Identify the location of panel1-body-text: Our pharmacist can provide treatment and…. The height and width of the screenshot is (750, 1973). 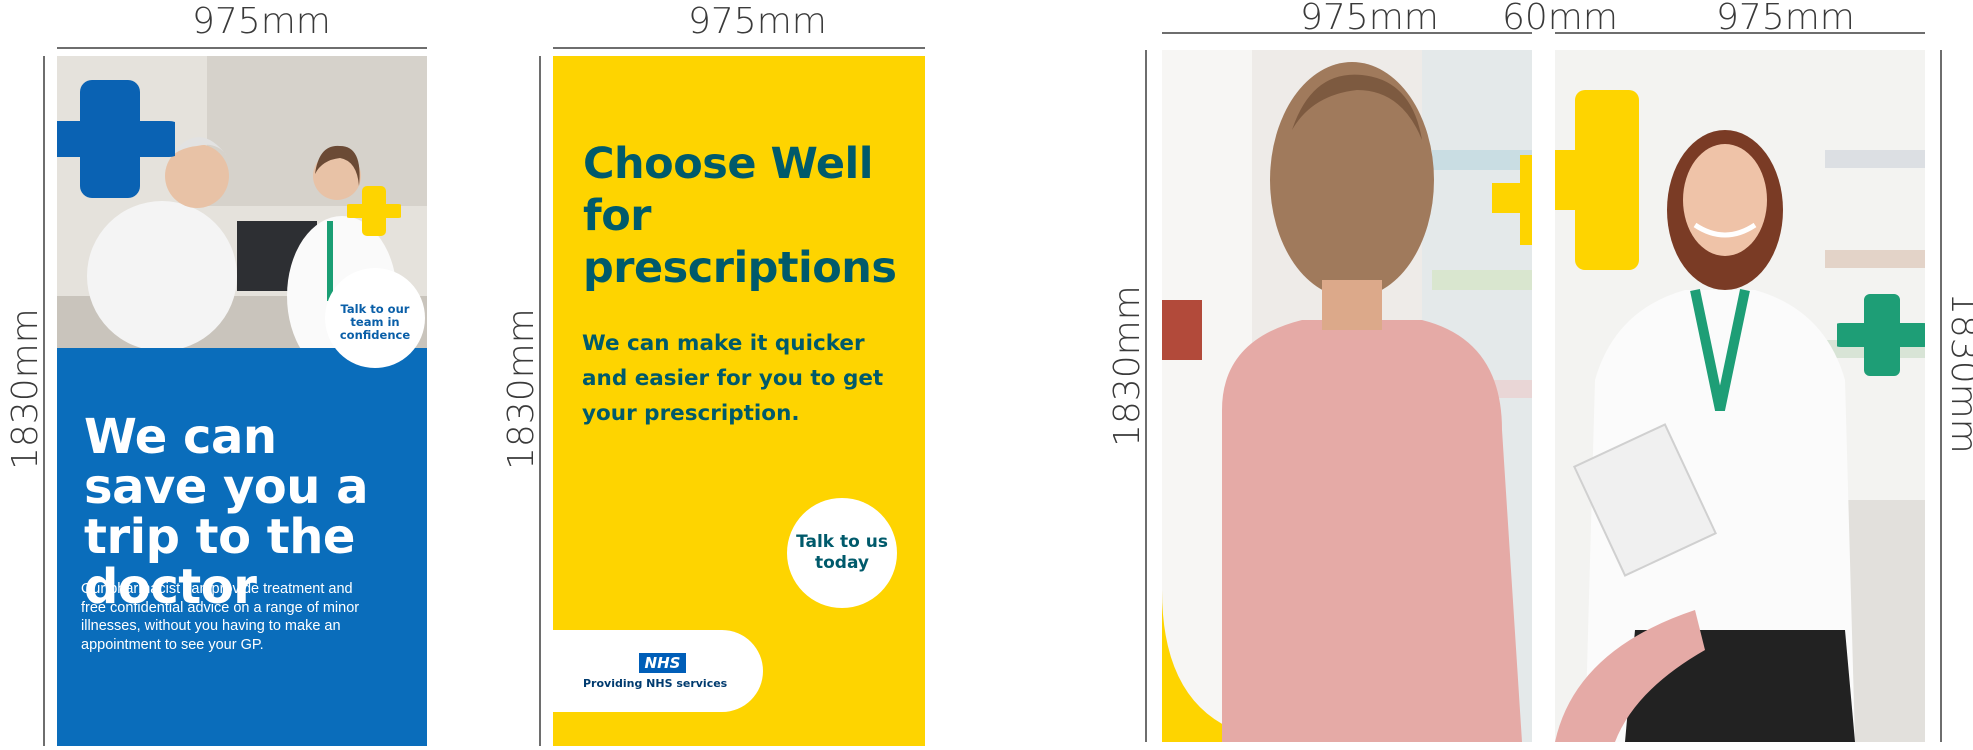
(220, 617).